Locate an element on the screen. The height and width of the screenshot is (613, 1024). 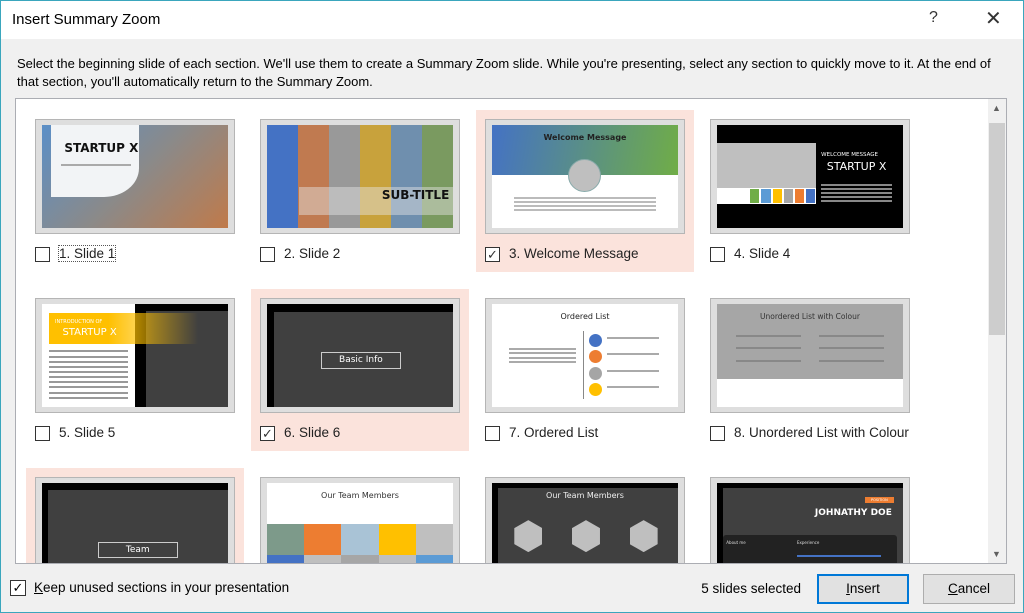
slide-item: SUB-TITLE 2. Slide 2 is located at coordinates (360, 191).